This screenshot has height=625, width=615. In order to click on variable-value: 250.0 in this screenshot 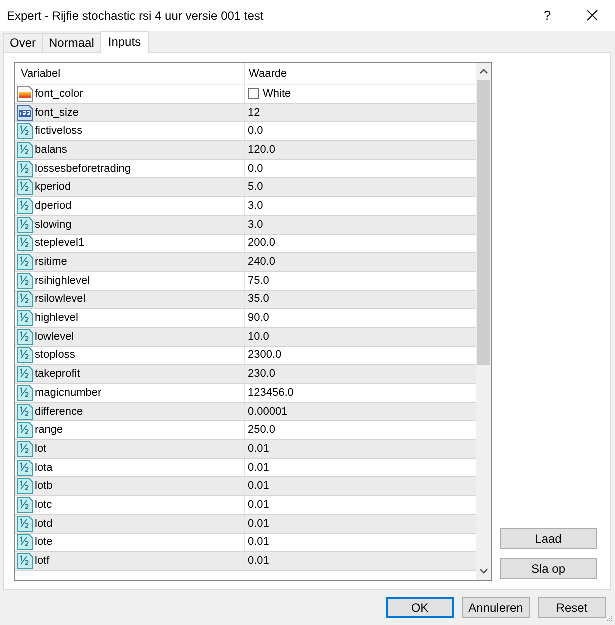, I will do `click(262, 430)`.